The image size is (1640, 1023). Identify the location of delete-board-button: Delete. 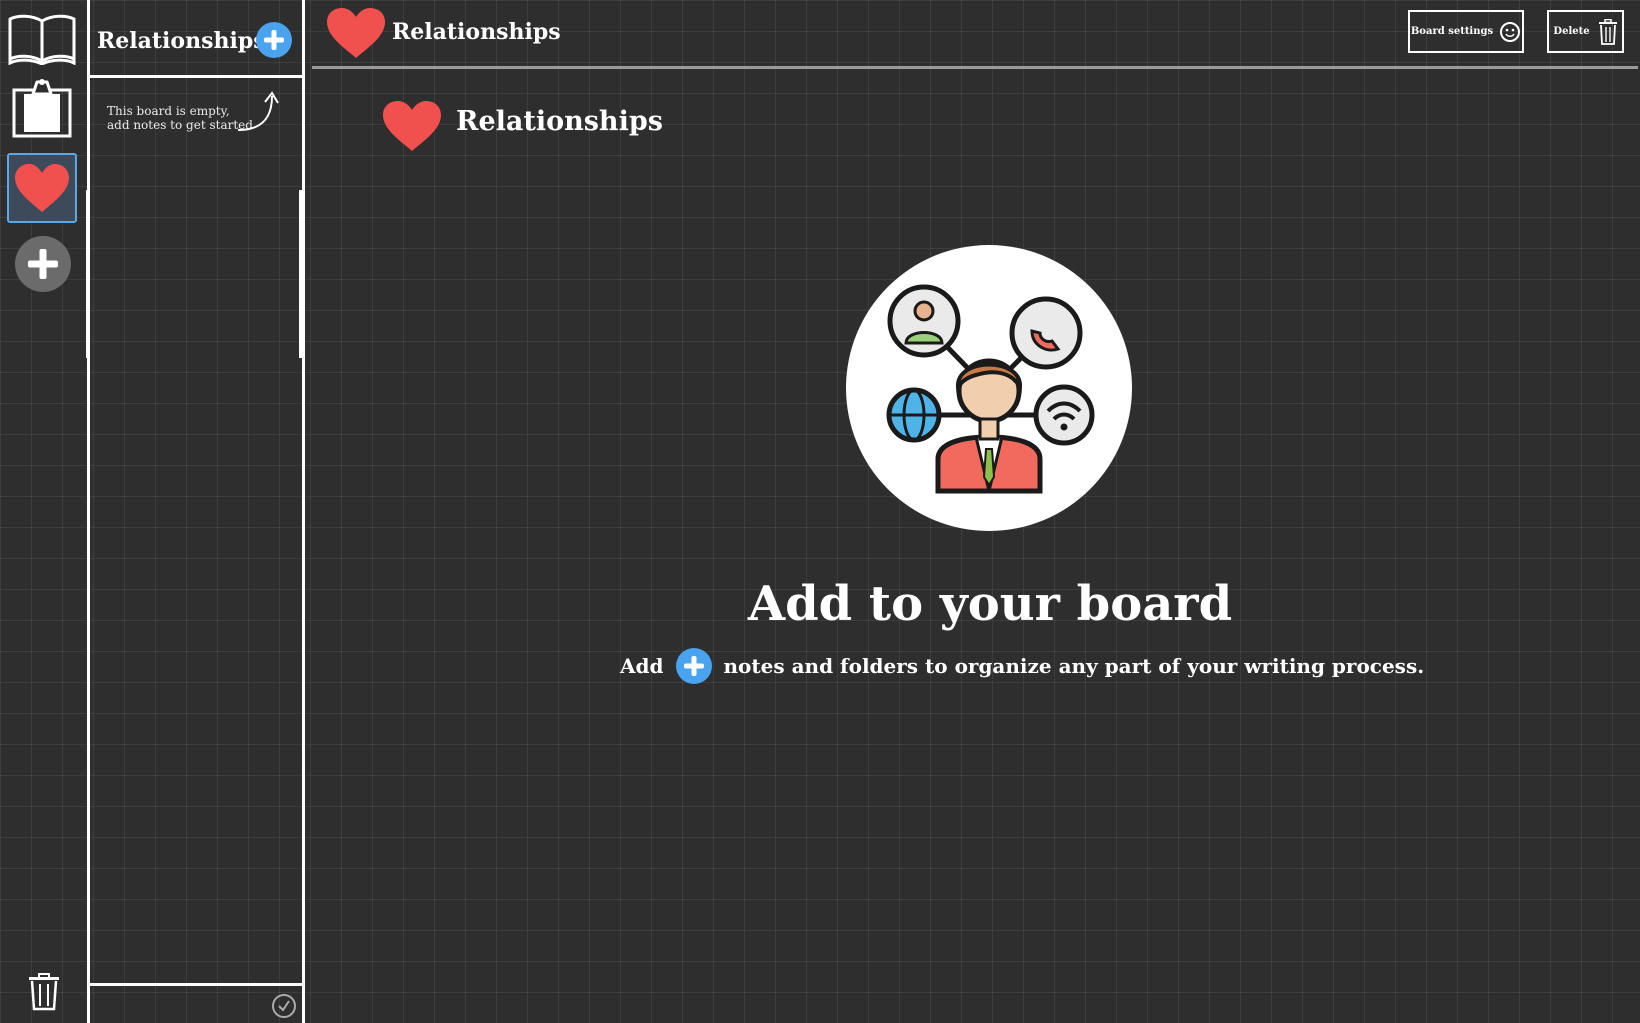
(1585, 31).